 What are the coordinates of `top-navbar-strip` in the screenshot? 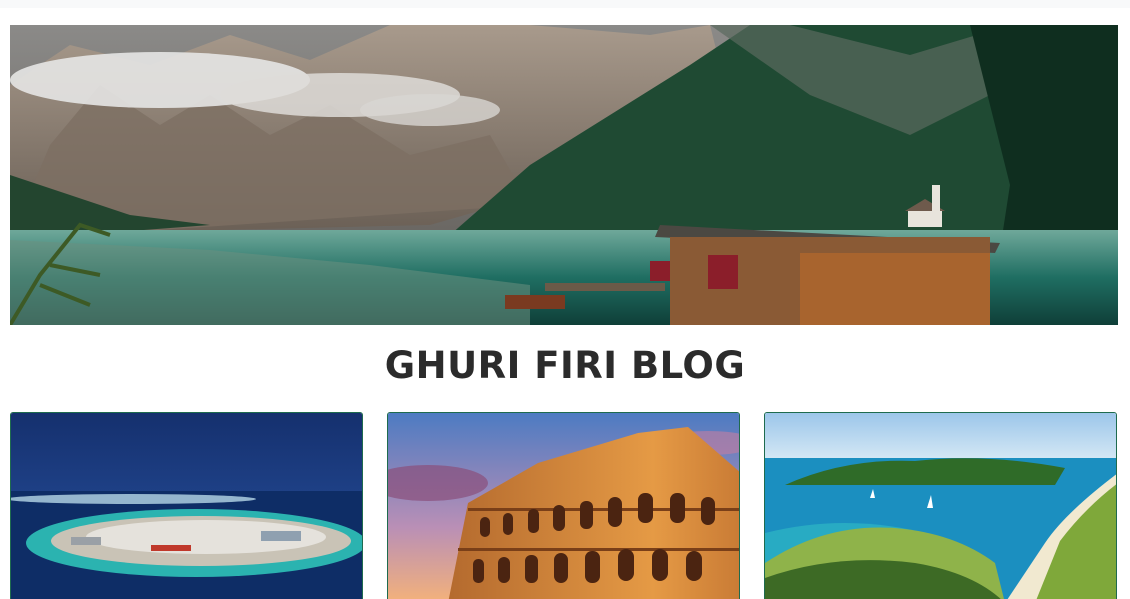 It's located at (565, 4).